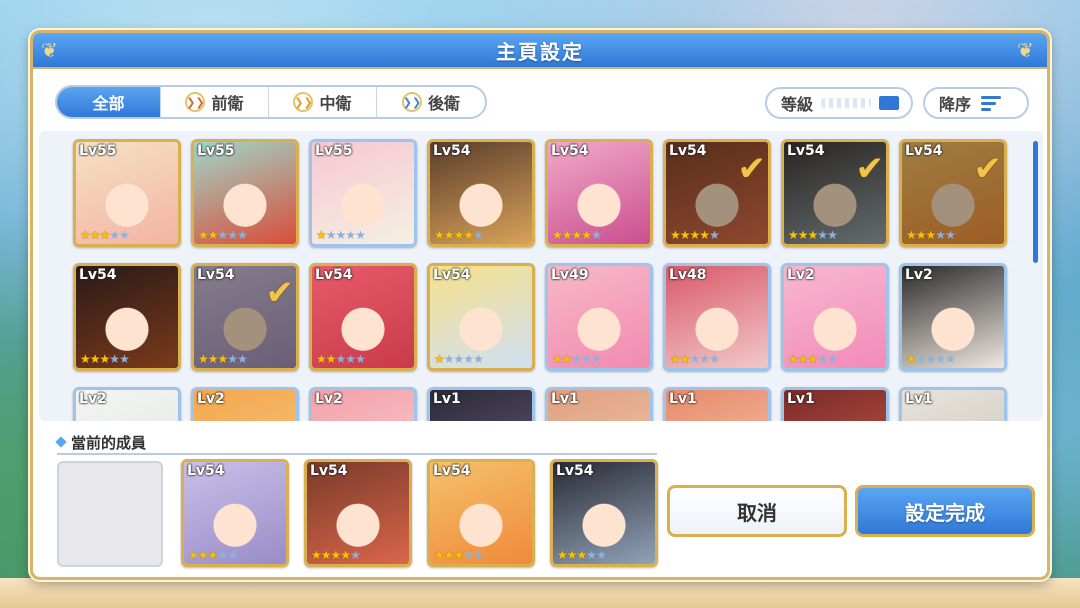 This screenshot has width=1080, height=608. I want to click on tab-label: 後衛, so click(443, 103).